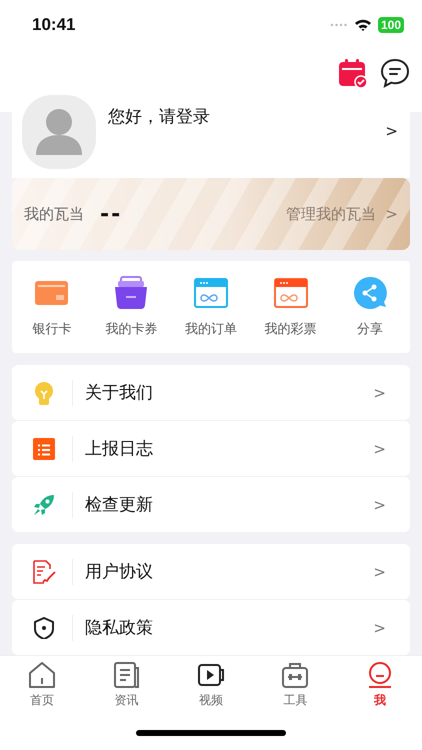 The width and height of the screenshot is (422, 750). What do you see at coordinates (44, 572) in the screenshot?
I see `signed-document-icon` at bounding box center [44, 572].